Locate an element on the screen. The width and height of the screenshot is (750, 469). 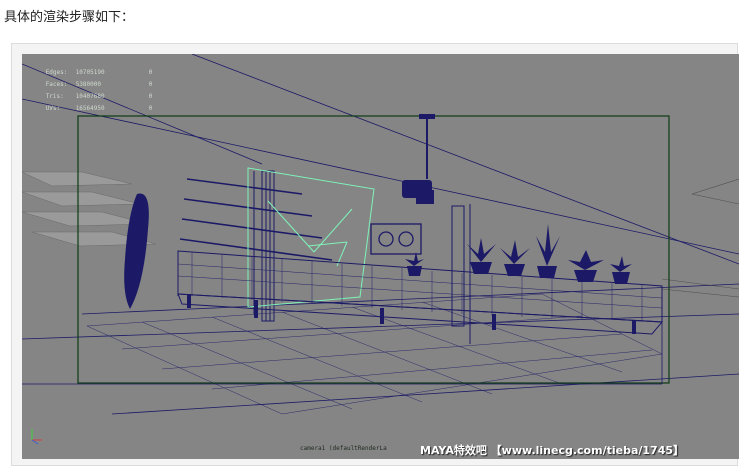
intro-text: 具体的渲染步骤如下： is located at coordinates (69, 17).